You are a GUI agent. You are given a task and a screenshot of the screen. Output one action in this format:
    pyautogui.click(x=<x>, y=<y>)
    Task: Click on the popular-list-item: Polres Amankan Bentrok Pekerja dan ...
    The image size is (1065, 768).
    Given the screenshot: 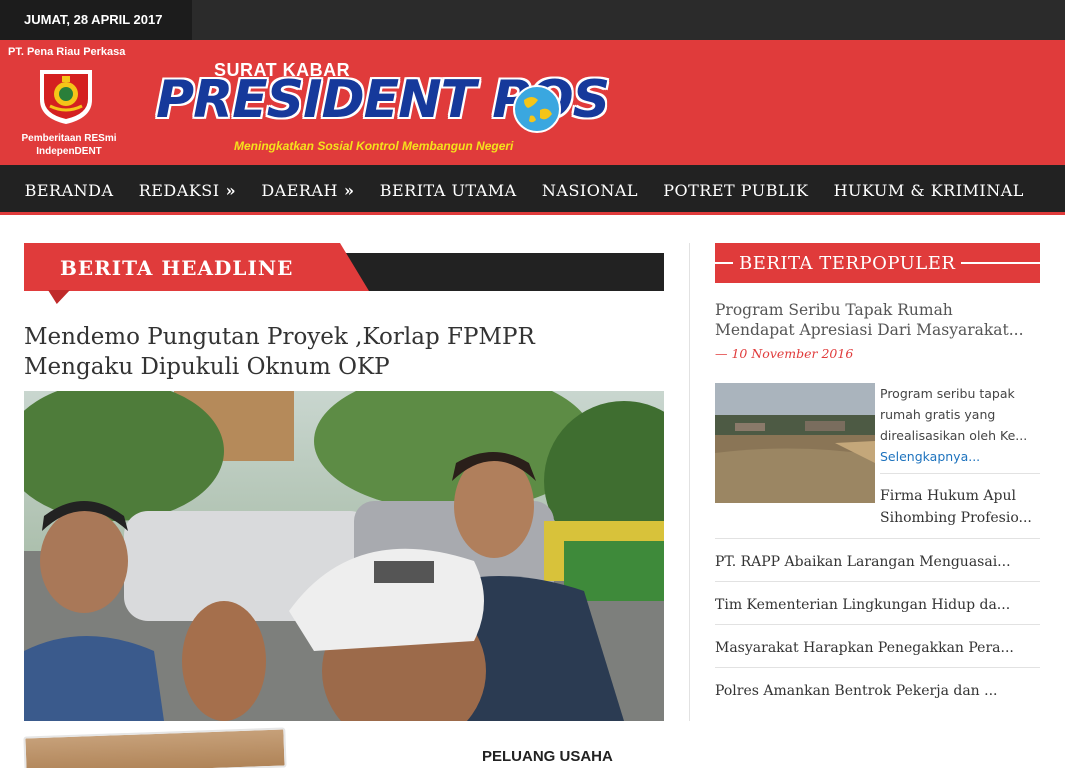 What is the action you would take?
    pyautogui.click(x=877, y=688)
    